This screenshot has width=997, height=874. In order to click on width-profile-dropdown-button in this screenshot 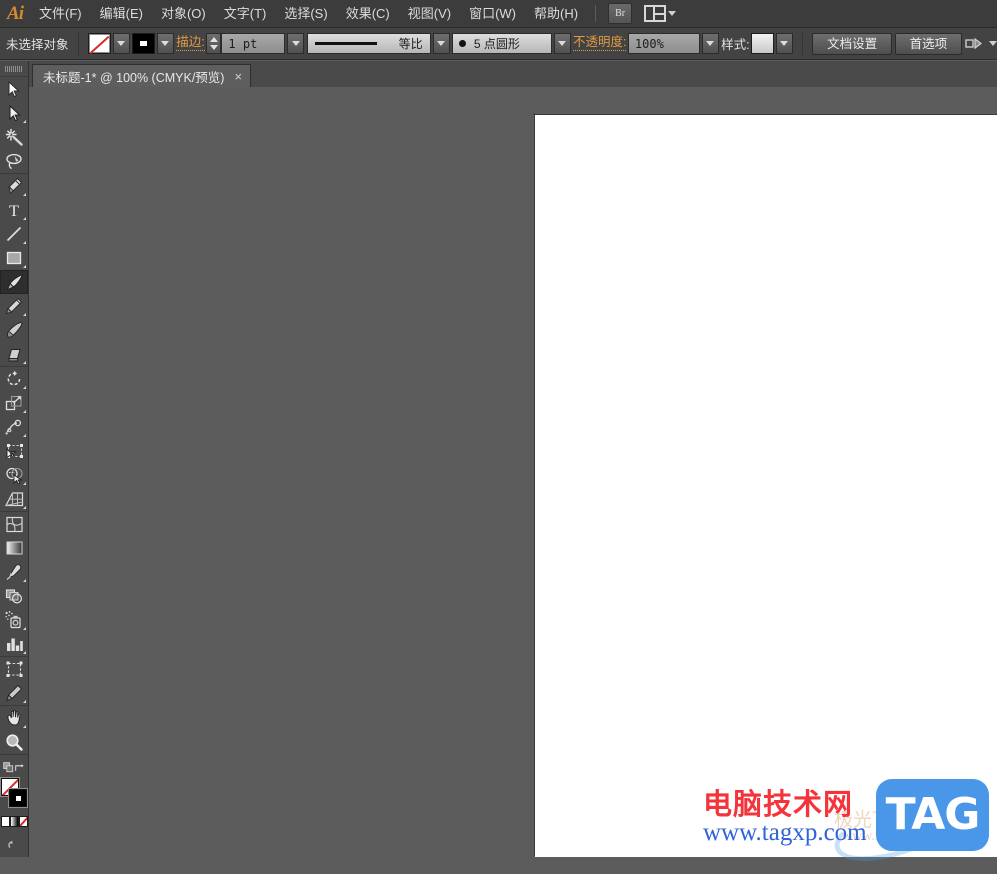, I will do `click(441, 43)`.